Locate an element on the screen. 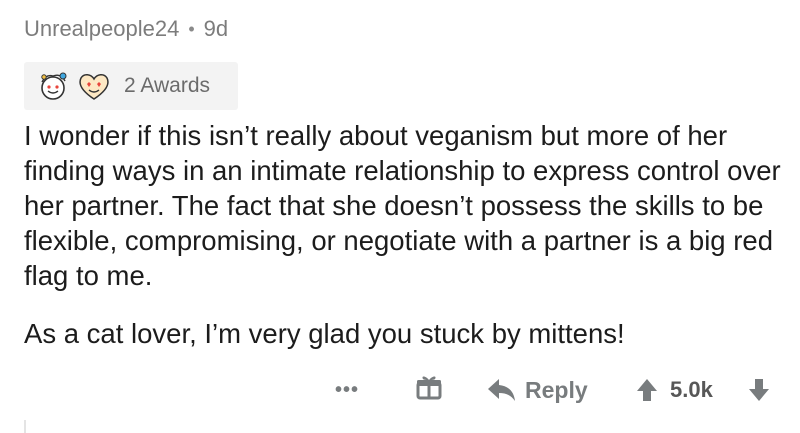 The image size is (800, 433). more-options-icon: ••• is located at coordinates (347, 389).